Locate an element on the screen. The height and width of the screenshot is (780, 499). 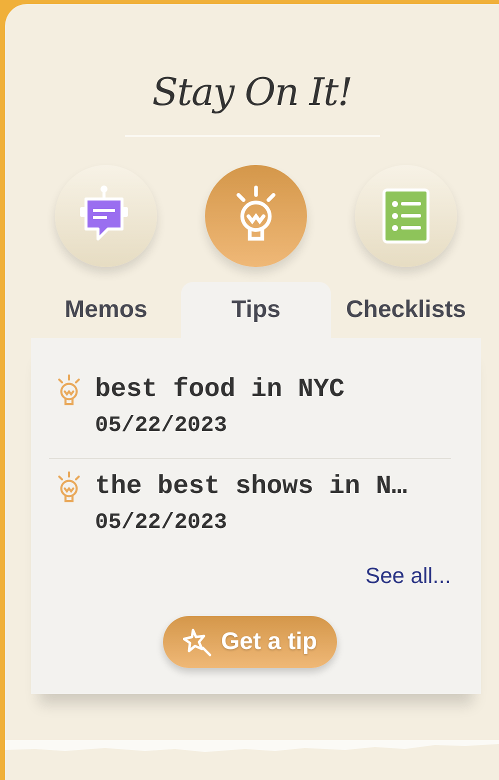
app-title: Stay On It! is located at coordinates (252, 92).